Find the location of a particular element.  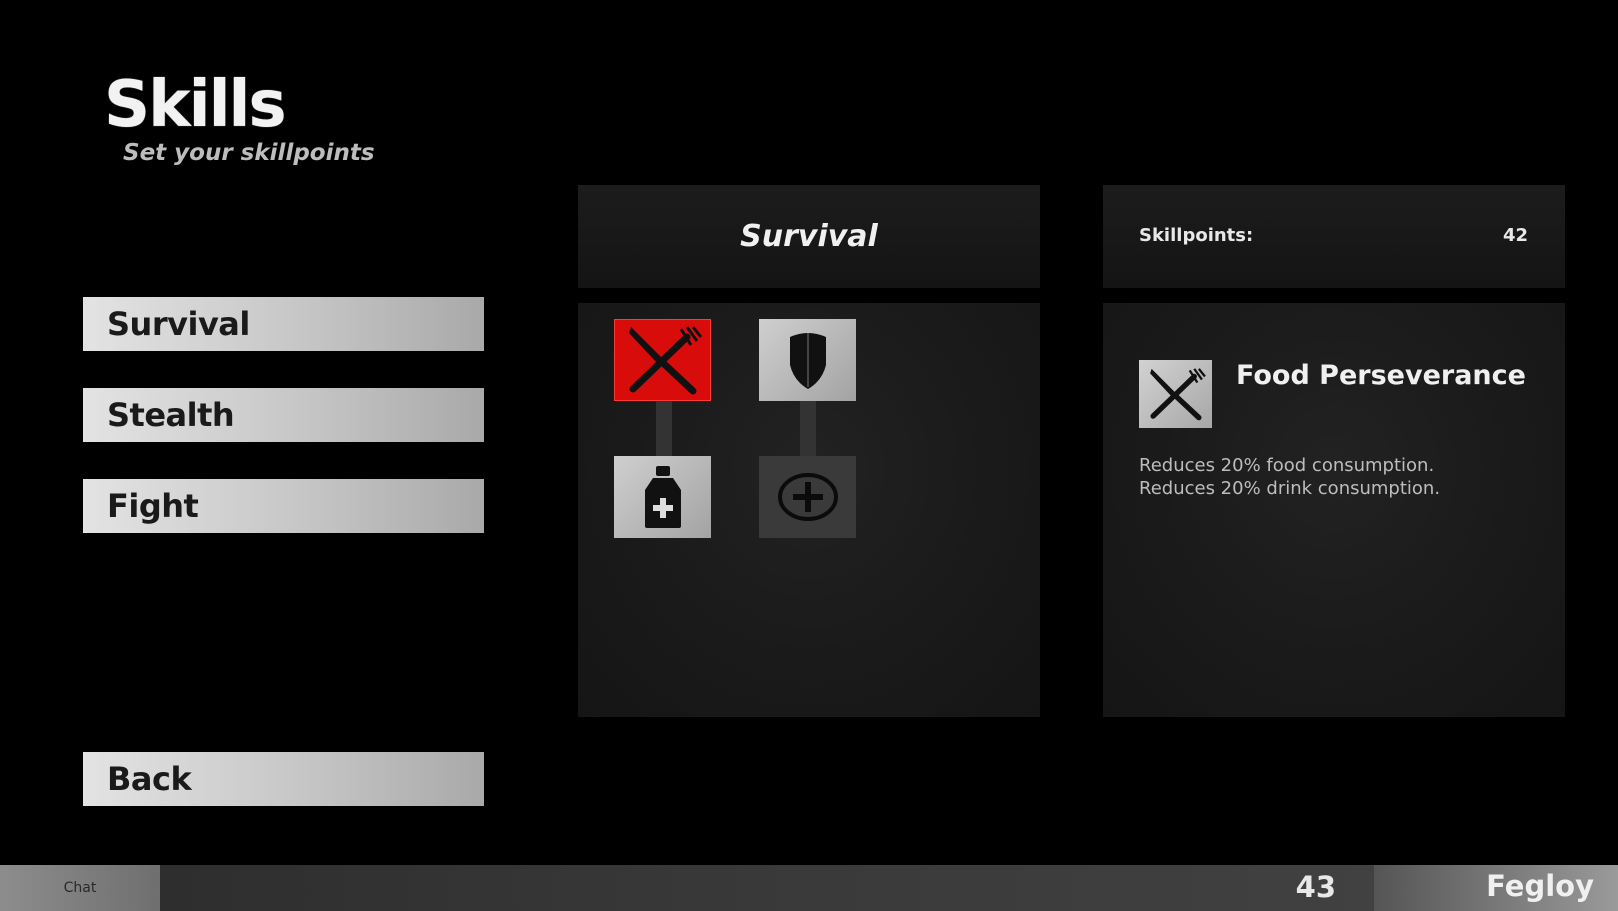

page-subtitle: Set your skillpoints is located at coordinates (249, 153).